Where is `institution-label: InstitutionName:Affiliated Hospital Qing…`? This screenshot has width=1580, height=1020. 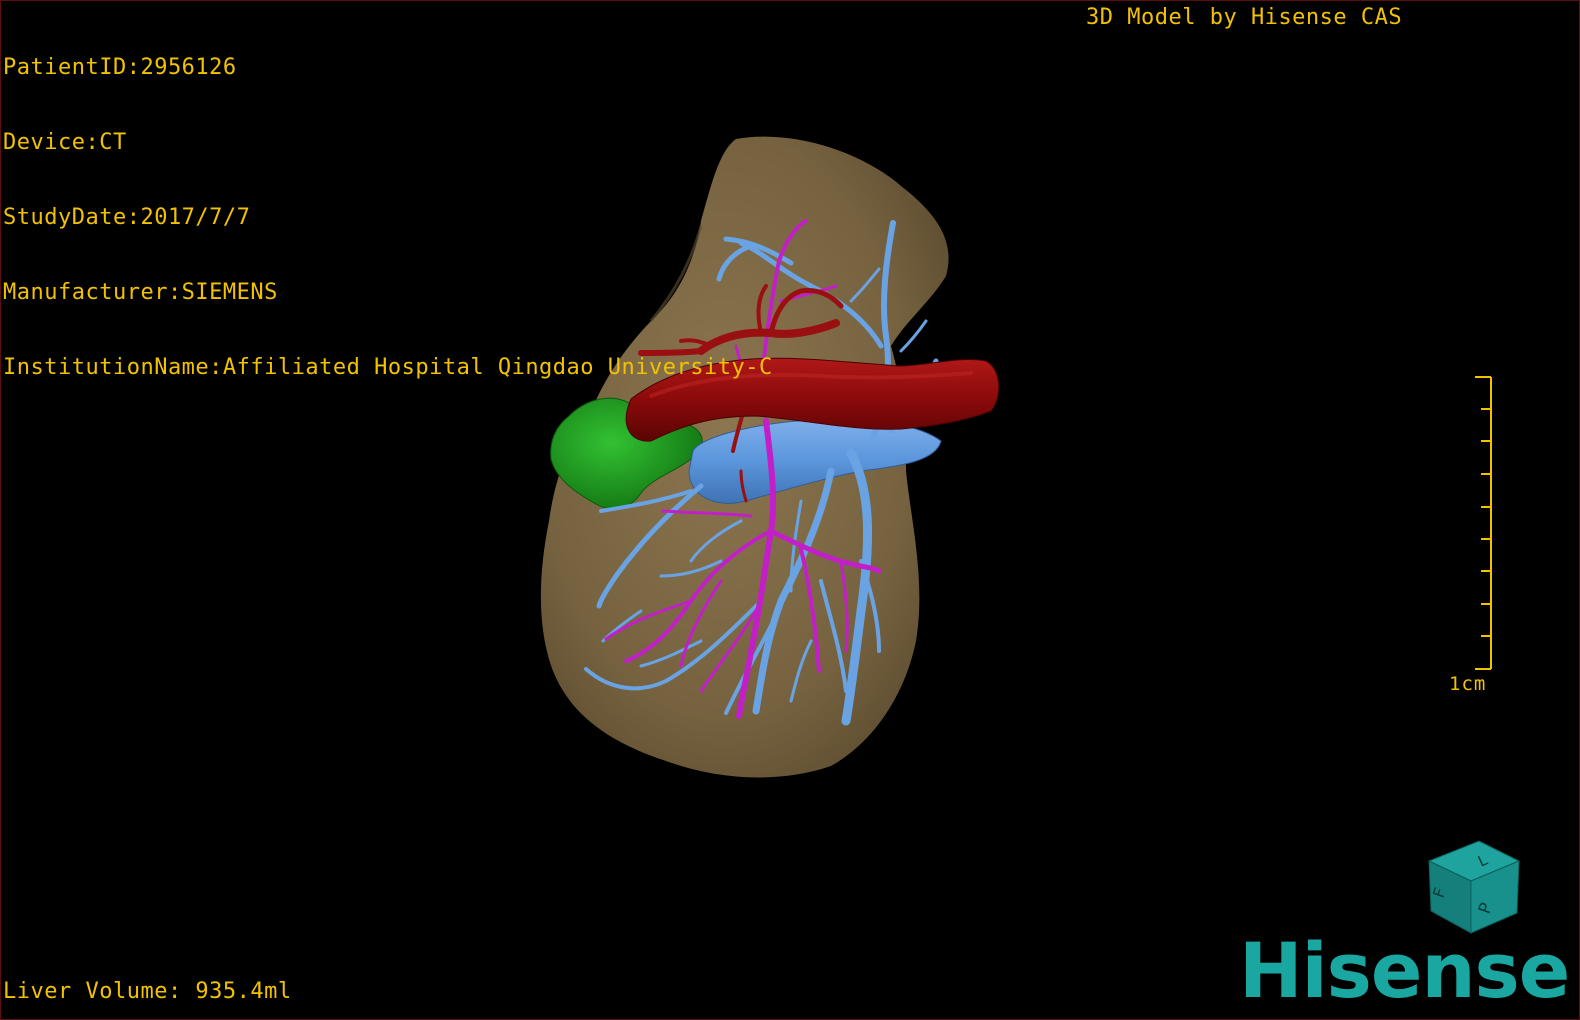
institution-label: InstitutionName:Affiliated Hospital Qing… is located at coordinates (388, 367).